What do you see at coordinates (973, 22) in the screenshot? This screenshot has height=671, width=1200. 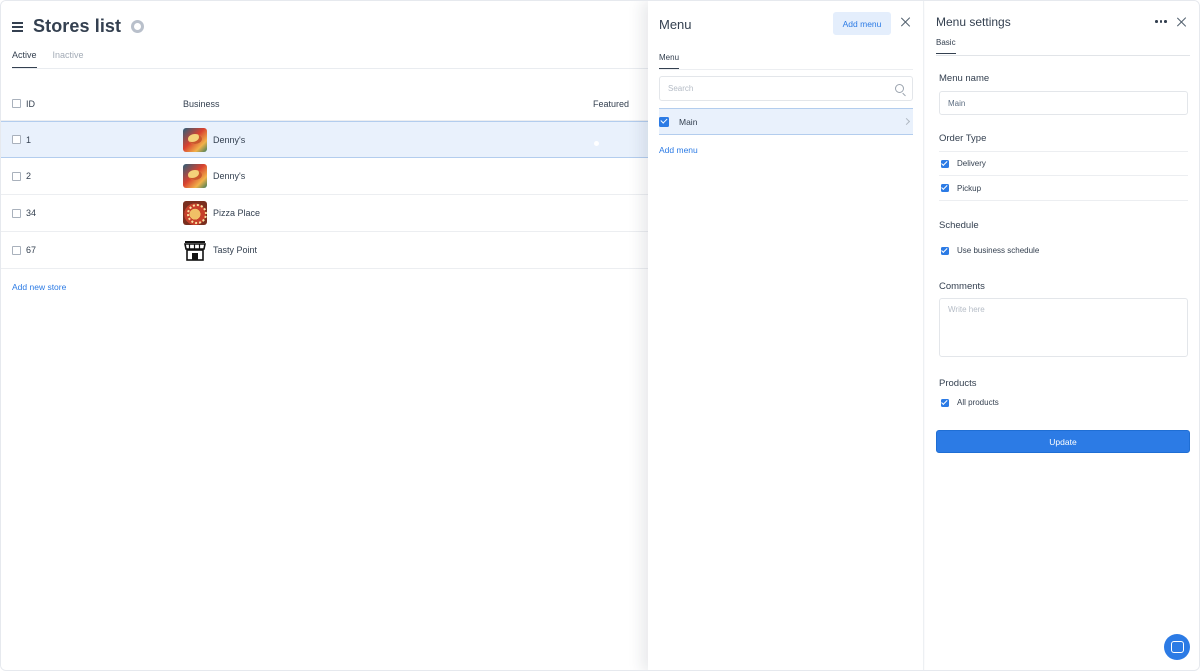 I see `settings-title: Menu settings` at bounding box center [973, 22].